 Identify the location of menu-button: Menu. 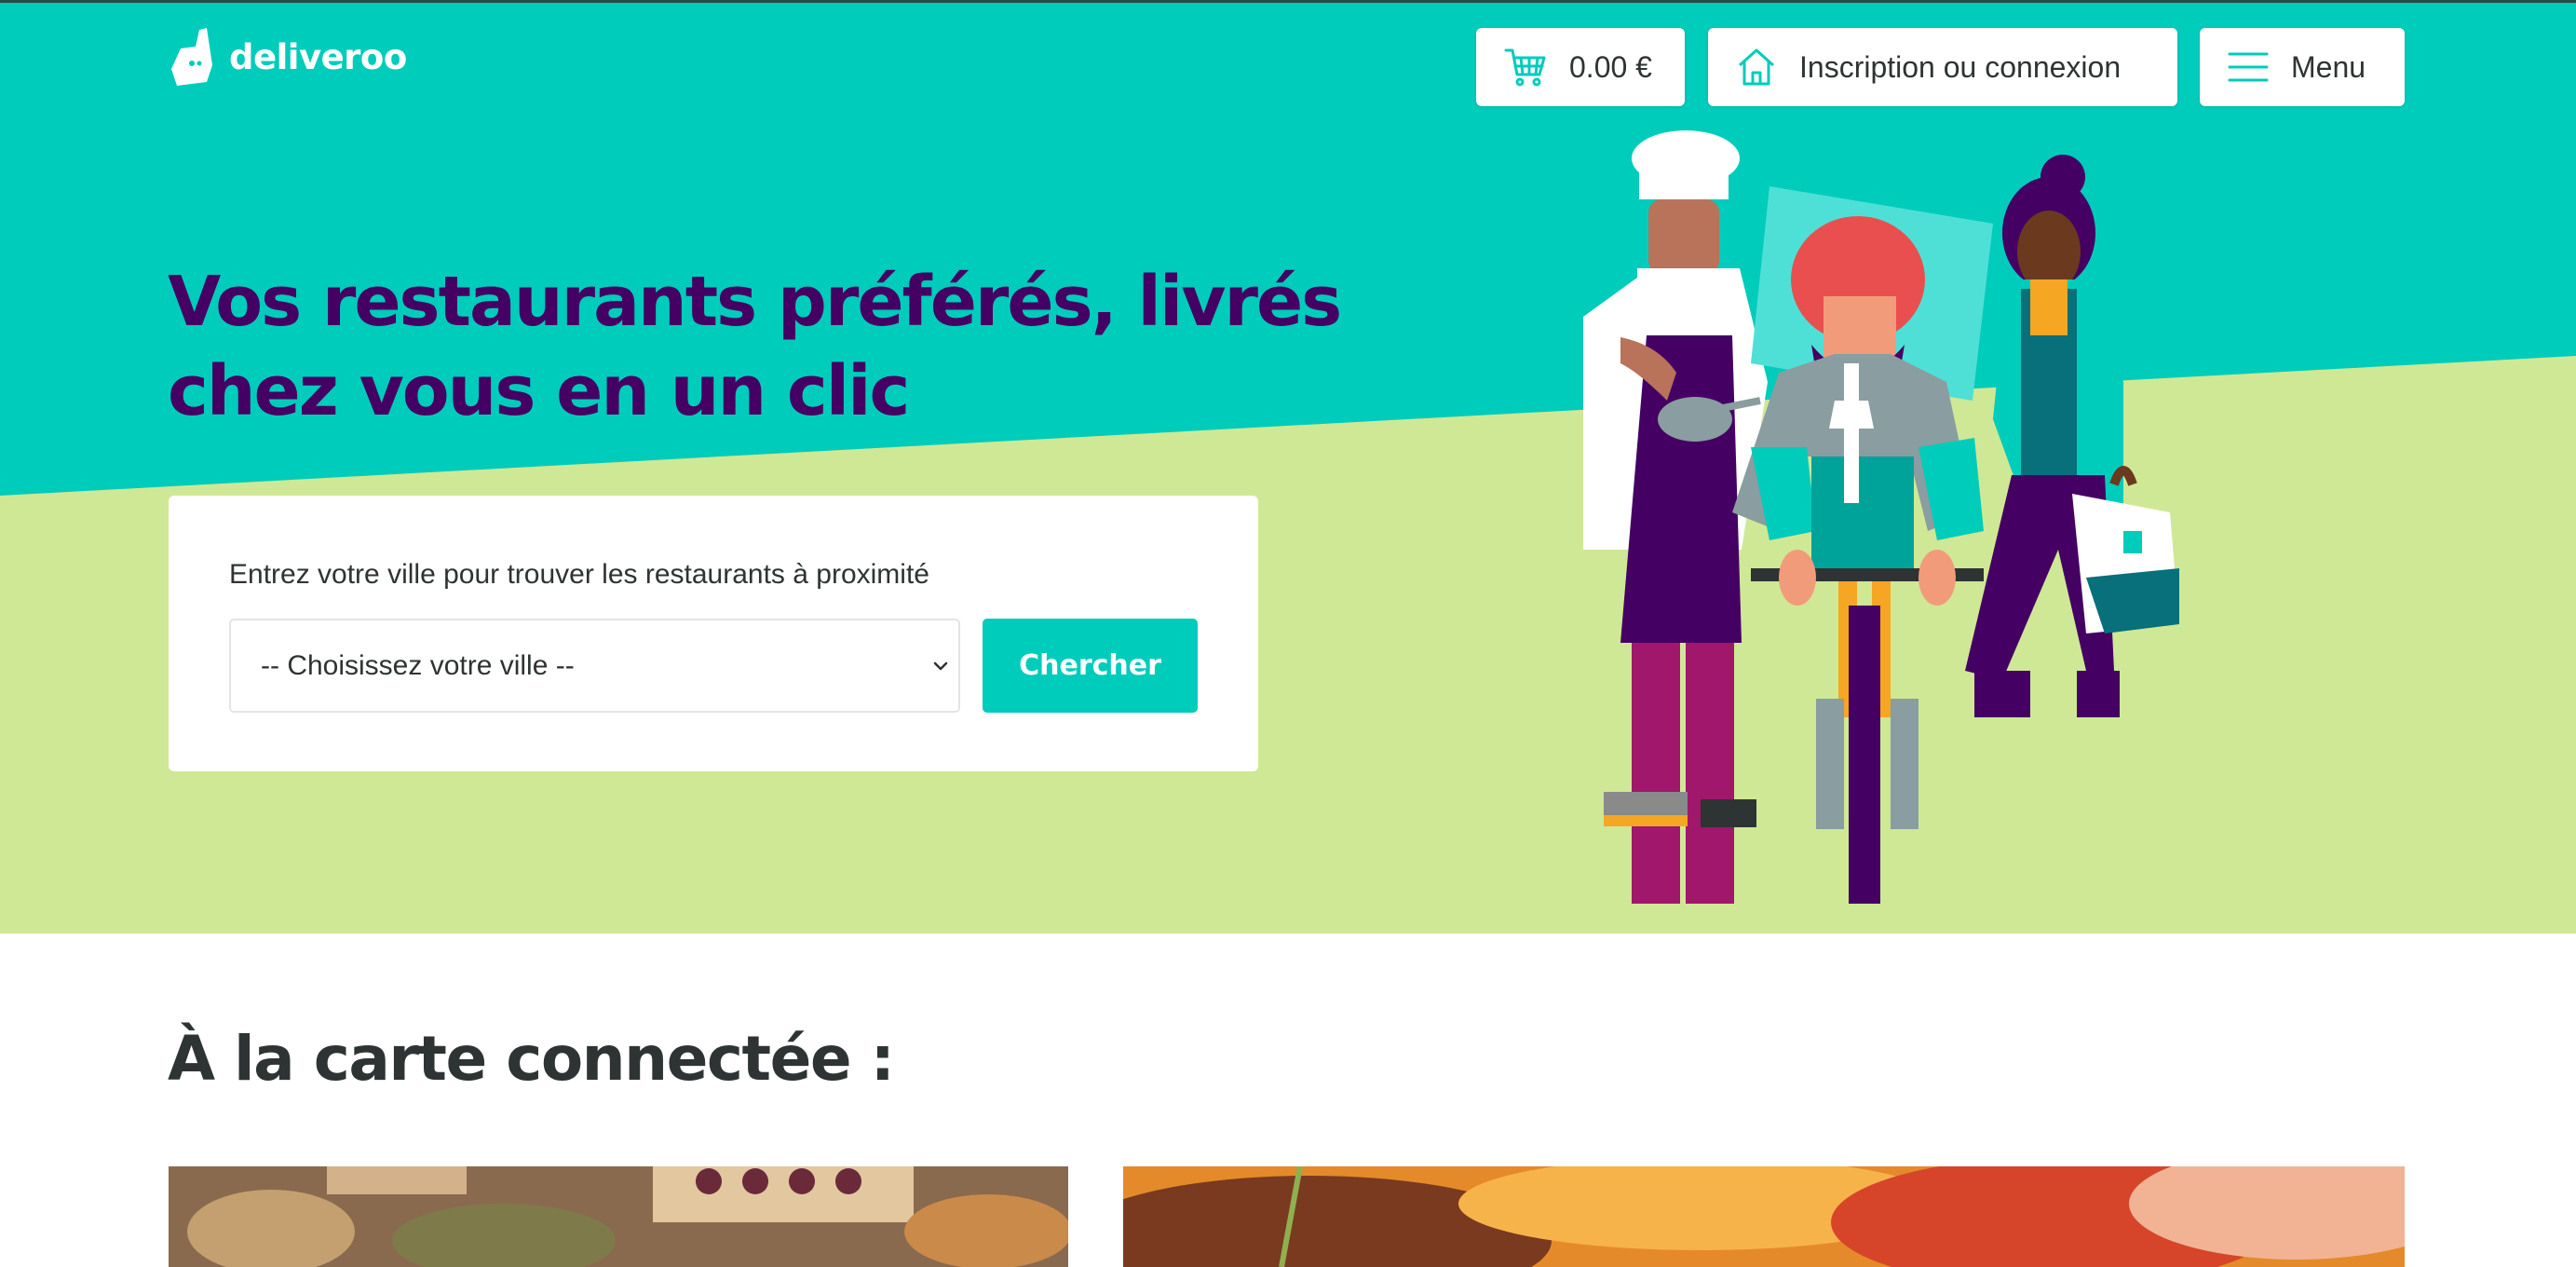
(2302, 67).